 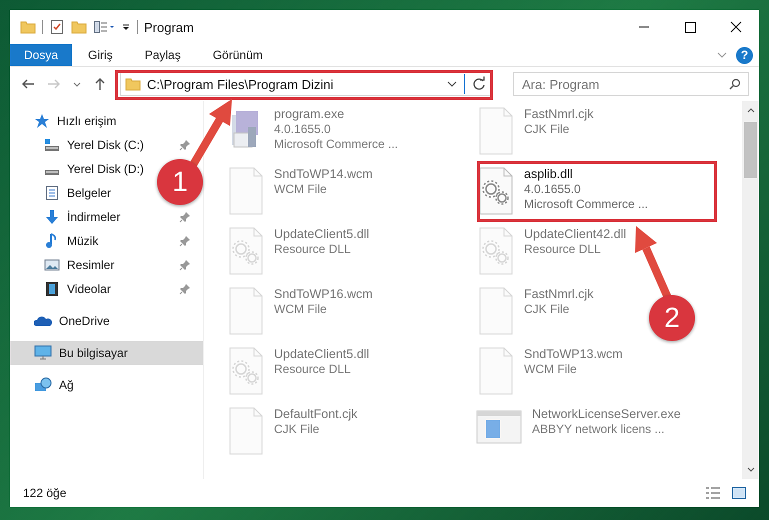 What do you see at coordinates (750, 150) in the screenshot?
I see `scroll-thumb` at bounding box center [750, 150].